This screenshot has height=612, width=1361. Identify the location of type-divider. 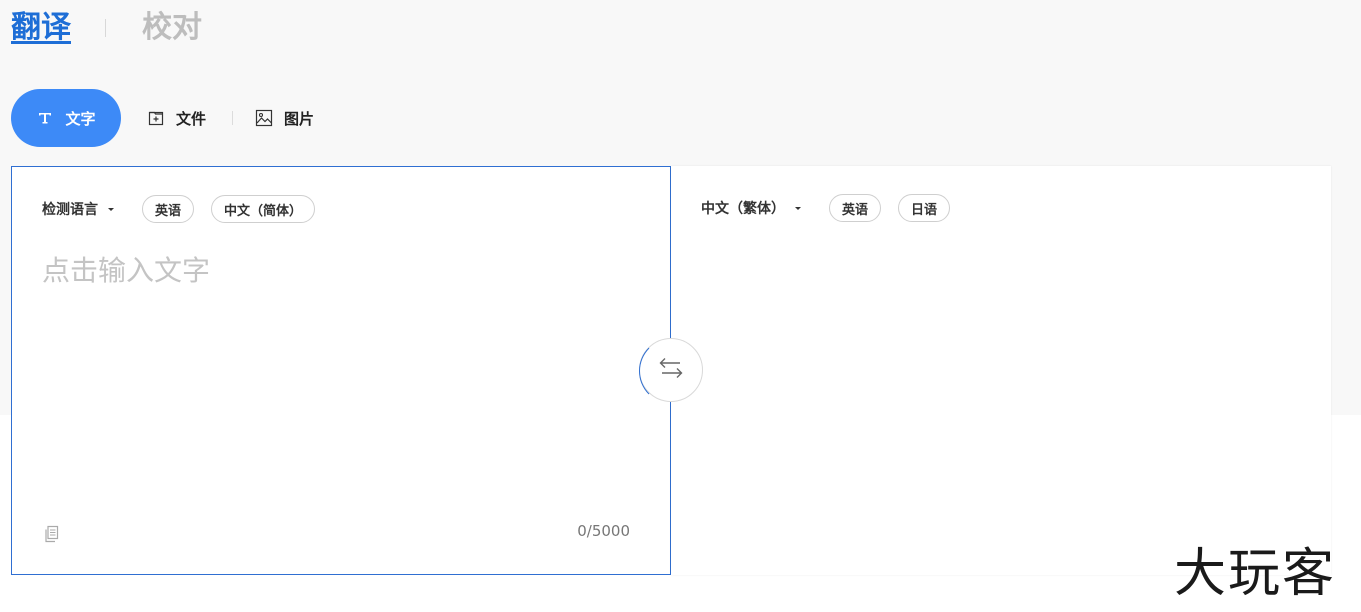
(233, 118).